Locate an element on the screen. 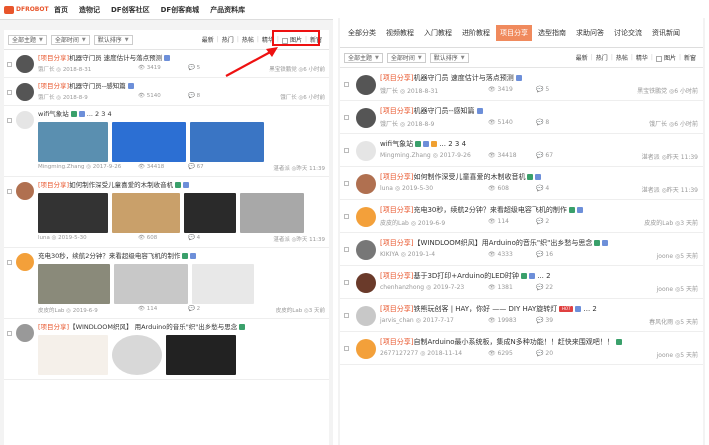 This screenshot has width=709, height=445. site-logo: DFROBOT is located at coordinates (29, 9).